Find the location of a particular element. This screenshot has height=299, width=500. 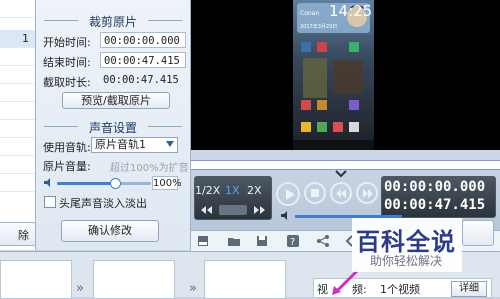

list-item-label: 1 is located at coordinates (25, 38).